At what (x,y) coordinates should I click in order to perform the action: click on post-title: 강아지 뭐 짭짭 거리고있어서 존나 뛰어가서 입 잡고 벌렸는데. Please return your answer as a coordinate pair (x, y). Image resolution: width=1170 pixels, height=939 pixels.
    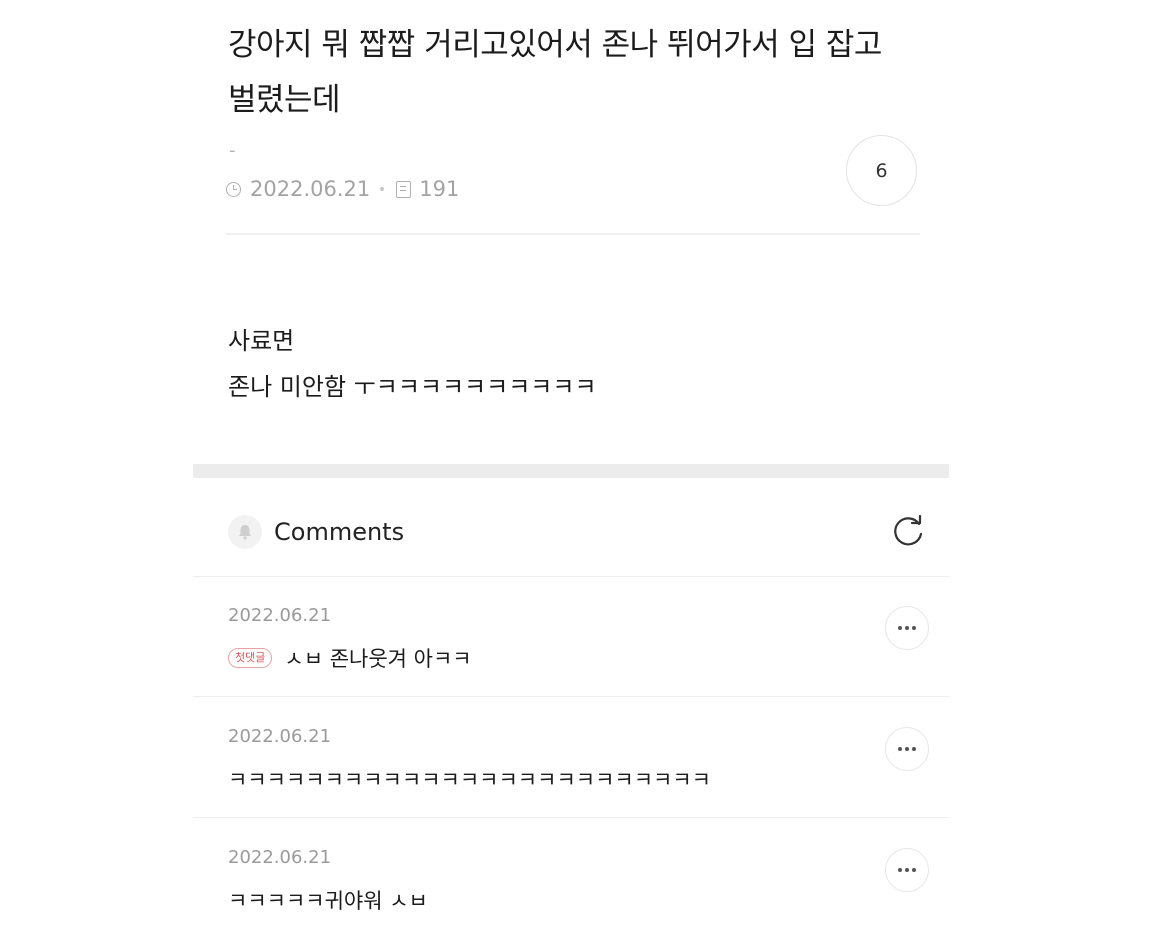
    Looking at the image, I should click on (555, 72).